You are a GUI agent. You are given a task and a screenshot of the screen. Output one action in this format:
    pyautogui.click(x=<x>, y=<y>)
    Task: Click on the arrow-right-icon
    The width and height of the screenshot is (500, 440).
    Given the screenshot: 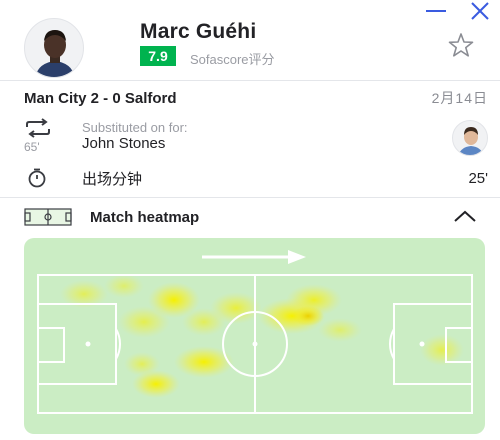 What is the action you would take?
    pyautogui.click(x=254, y=257)
    